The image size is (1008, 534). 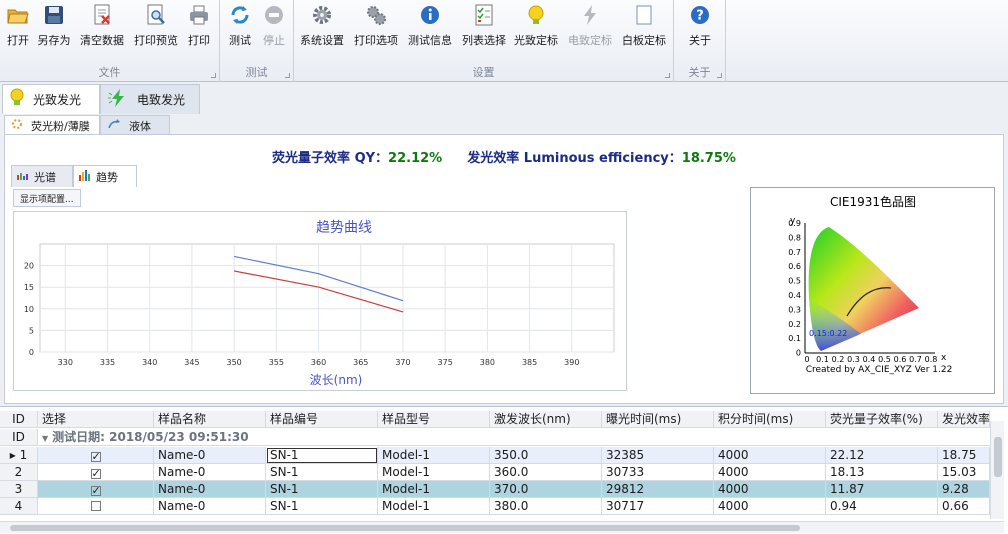 I want to click on checklist-icon, so click(x=484, y=15).